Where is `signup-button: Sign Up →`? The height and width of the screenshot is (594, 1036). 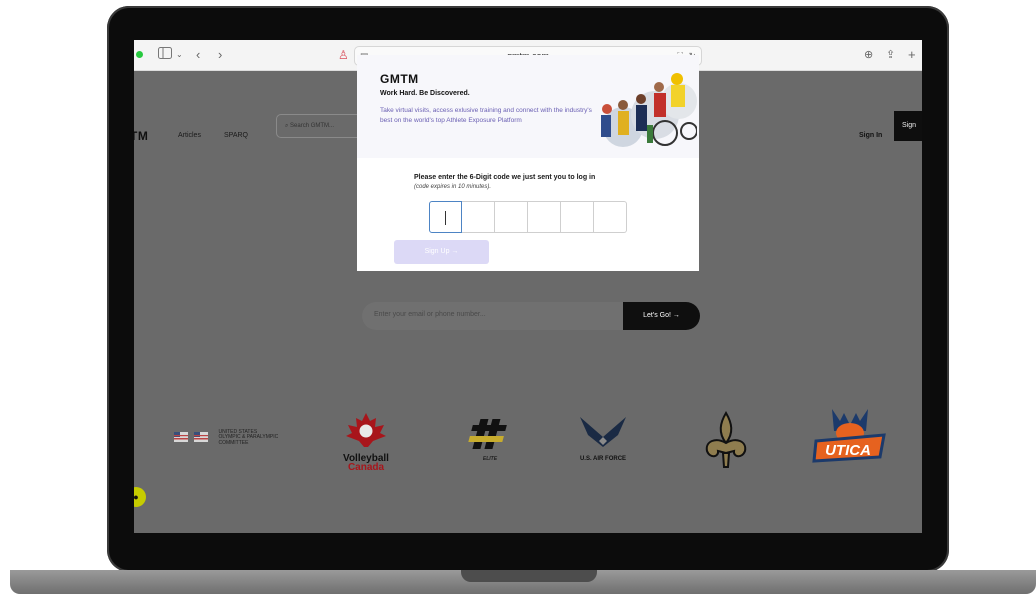
signup-button: Sign Up → is located at coordinates (441, 252).